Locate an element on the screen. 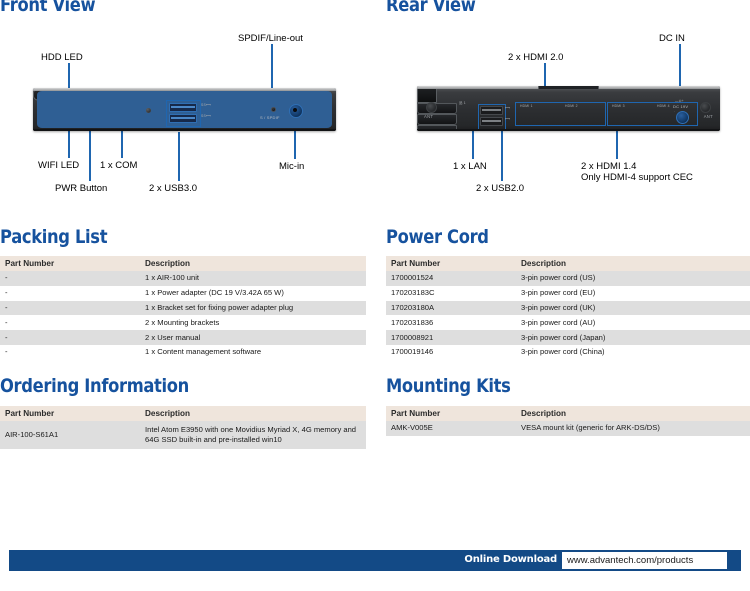  com-port is located at coordinates (182, 108).